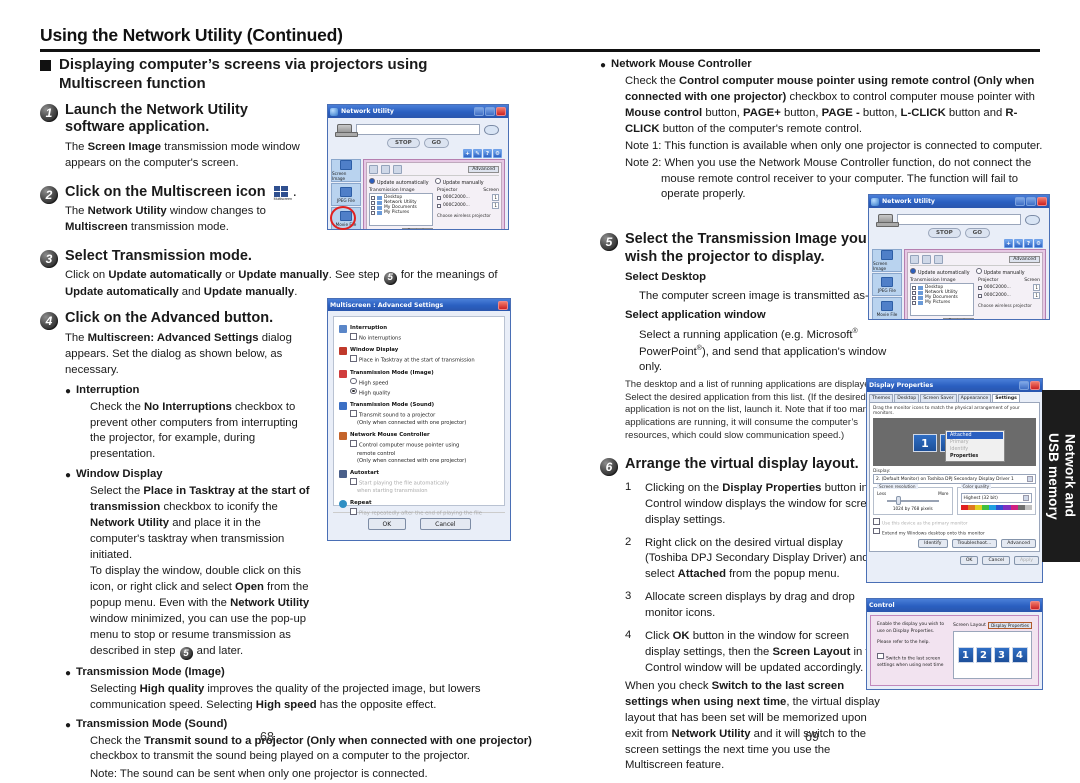 The width and height of the screenshot is (1080, 783). Describe the element at coordinates (1019, 655) in the screenshot. I see `screen-tile-4: 4` at that location.